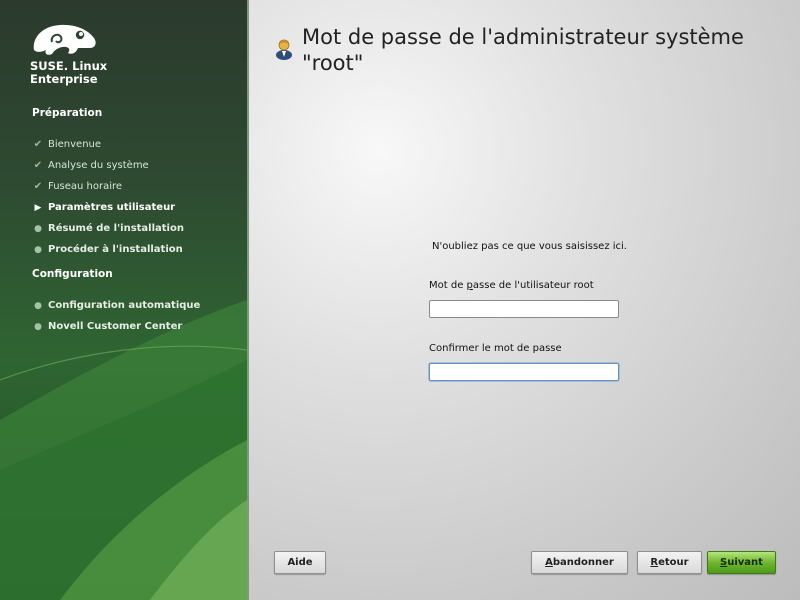 The width and height of the screenshot is (800, 600). What do you see at coordinates (72, 274) in the screenshot?
I see `section-title-configuration: Configuration` at bounding box center [72, 274].